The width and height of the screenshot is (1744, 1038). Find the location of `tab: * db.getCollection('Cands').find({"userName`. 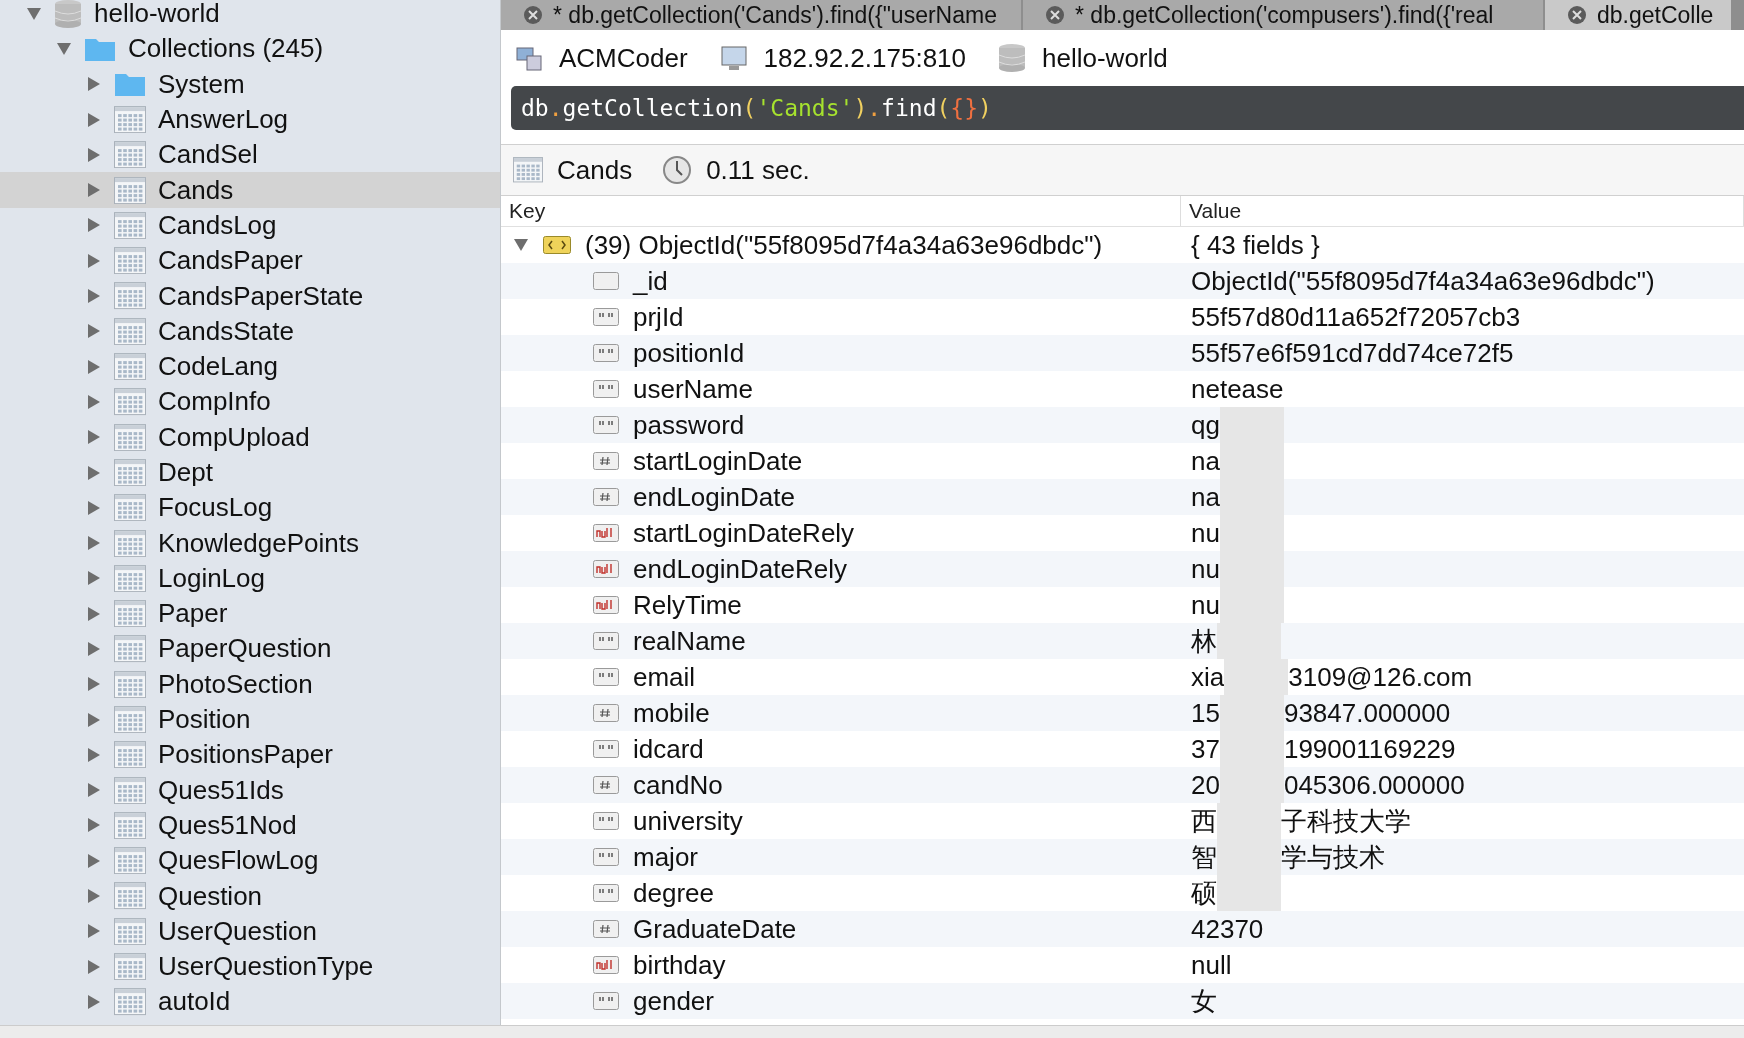

tab: * db.getCollection('Cands').find({"userName is located at coordinates (761, 15).